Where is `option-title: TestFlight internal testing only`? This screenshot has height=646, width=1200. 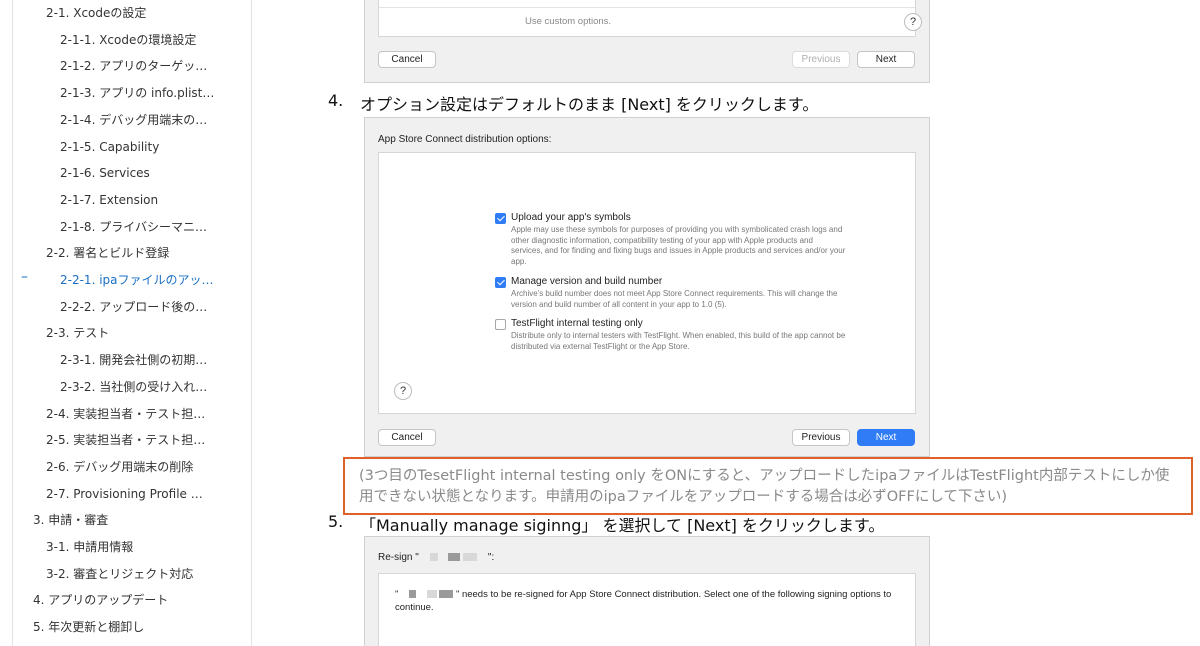 option-title: TestFlight internal testing only is located at coordinates (577, 323).